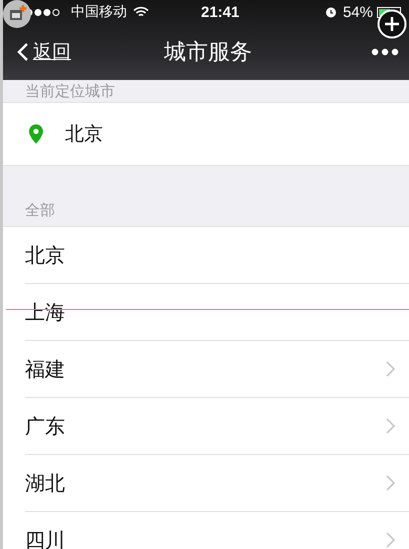 The height and width of the screenshot is (549, 409). I want to click on city-row: 广东, so click(217, 426).